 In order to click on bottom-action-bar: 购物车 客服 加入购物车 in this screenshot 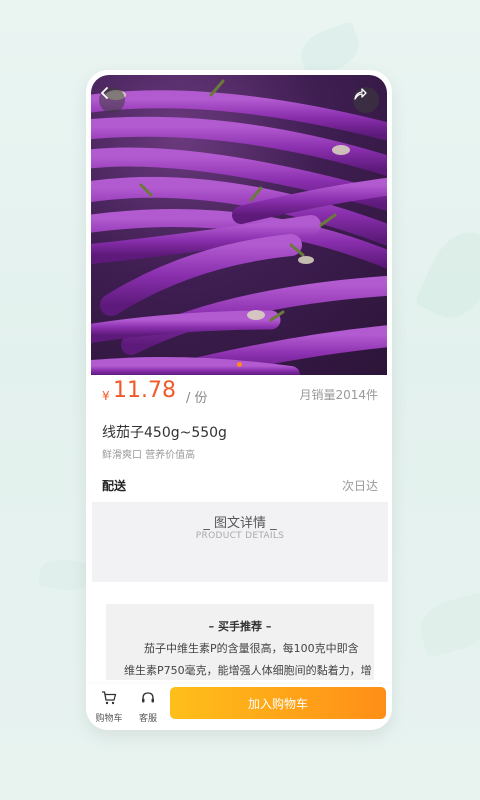, I will do `click(239, 707)`.